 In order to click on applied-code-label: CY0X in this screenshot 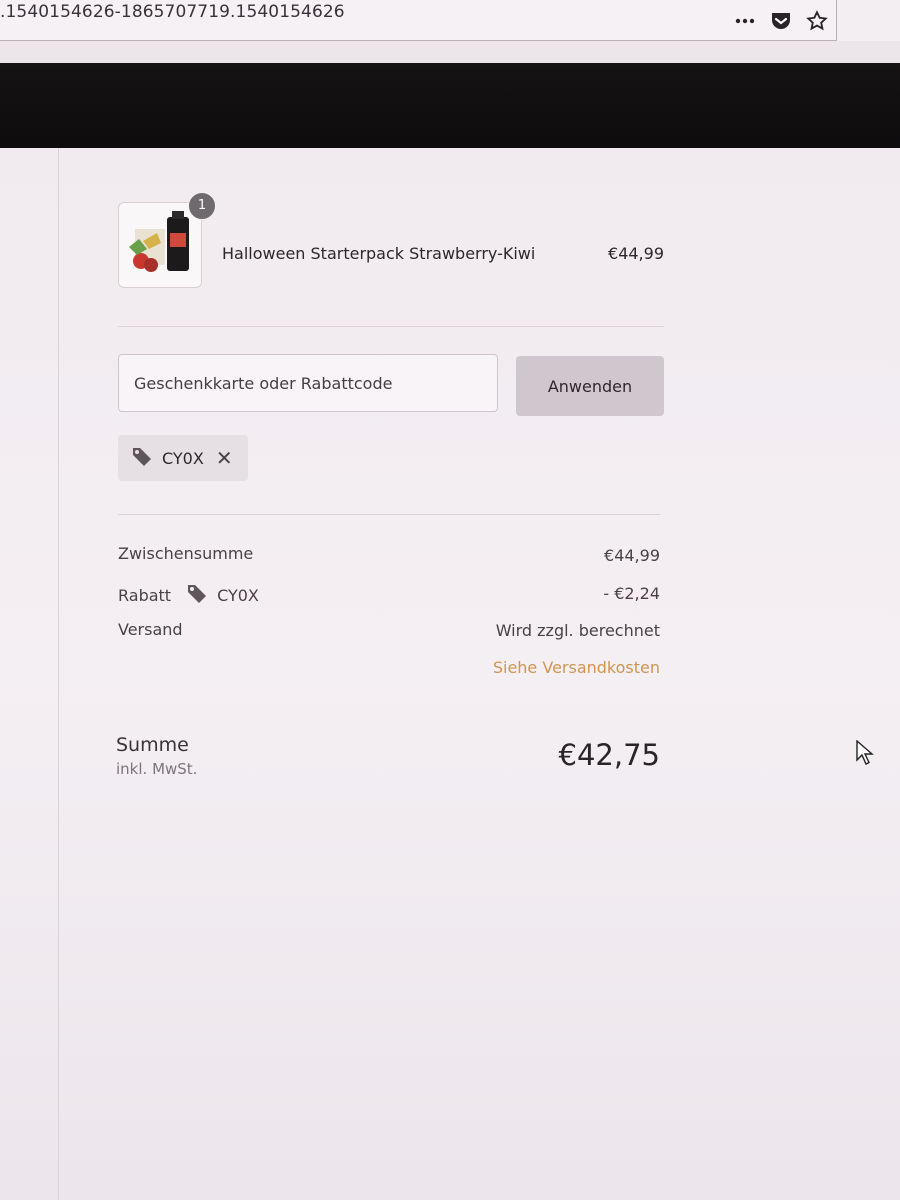, I will do `click(183, 458)`.